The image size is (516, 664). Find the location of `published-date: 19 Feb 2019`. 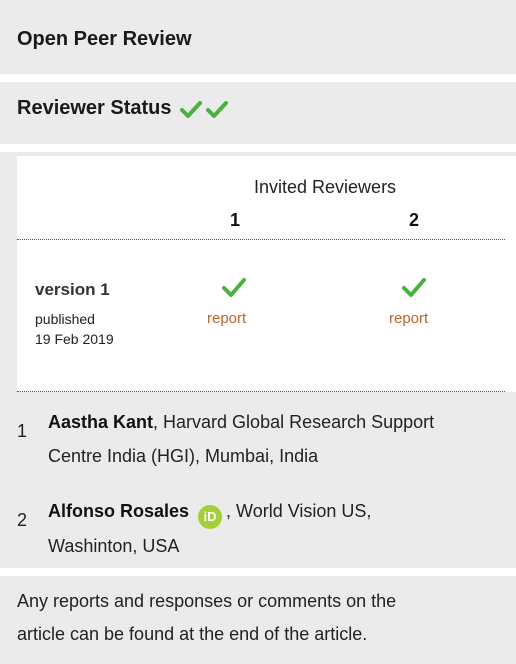

published-date: 19 Feb 2019 is located at coordinates (74, 339).